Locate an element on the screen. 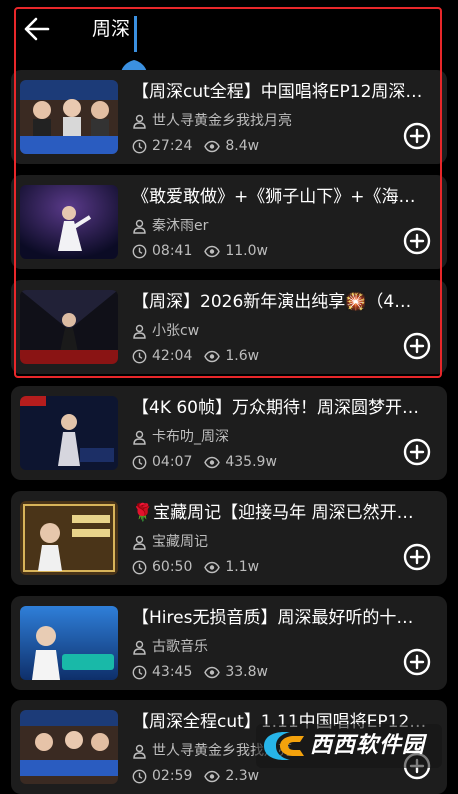 The image size is (458, 794). watermark: 西西软件园 is located at coordinates (349, 746).